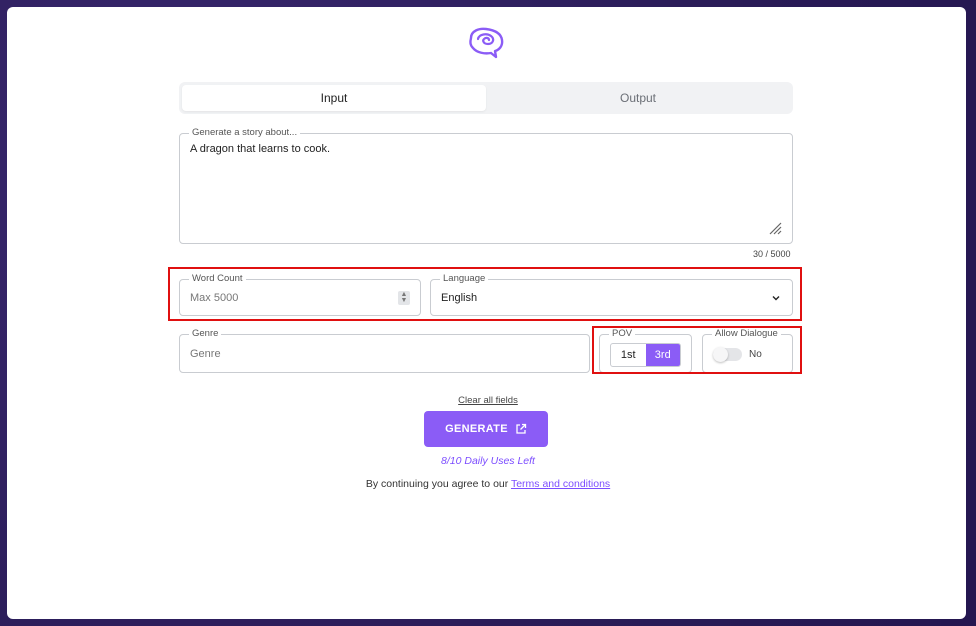 The height and width of the screenshot is (626, 976). I want to click on clear-all-fields-link: Clear all fields, so click(488, 400).